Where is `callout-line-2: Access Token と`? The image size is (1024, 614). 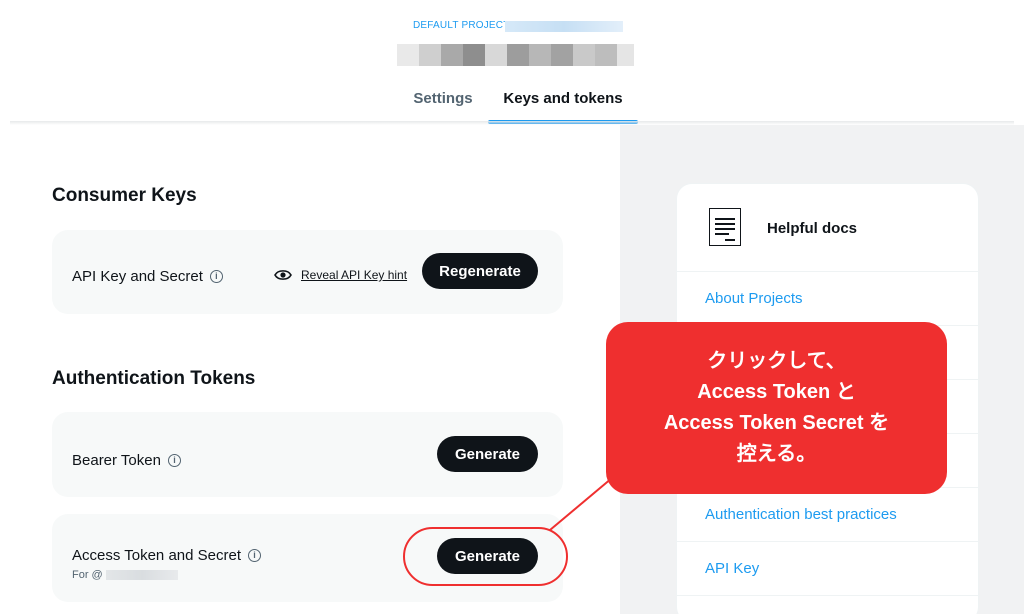
callout-line-2: Access Token と is located at coordinates (776, 392).